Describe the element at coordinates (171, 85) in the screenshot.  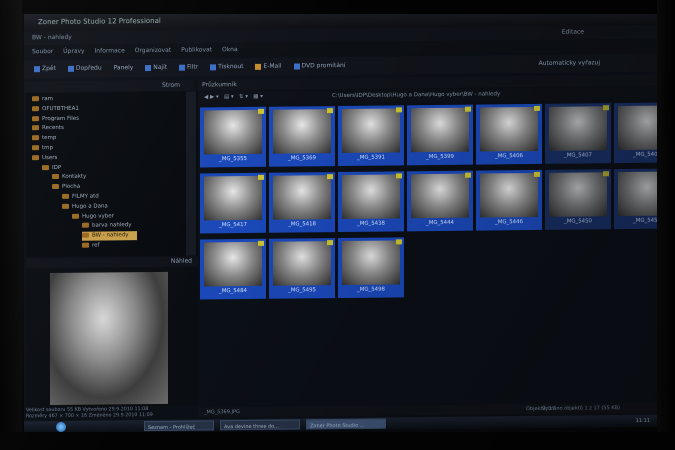
I see `tree-view-select: Strom` at that location.